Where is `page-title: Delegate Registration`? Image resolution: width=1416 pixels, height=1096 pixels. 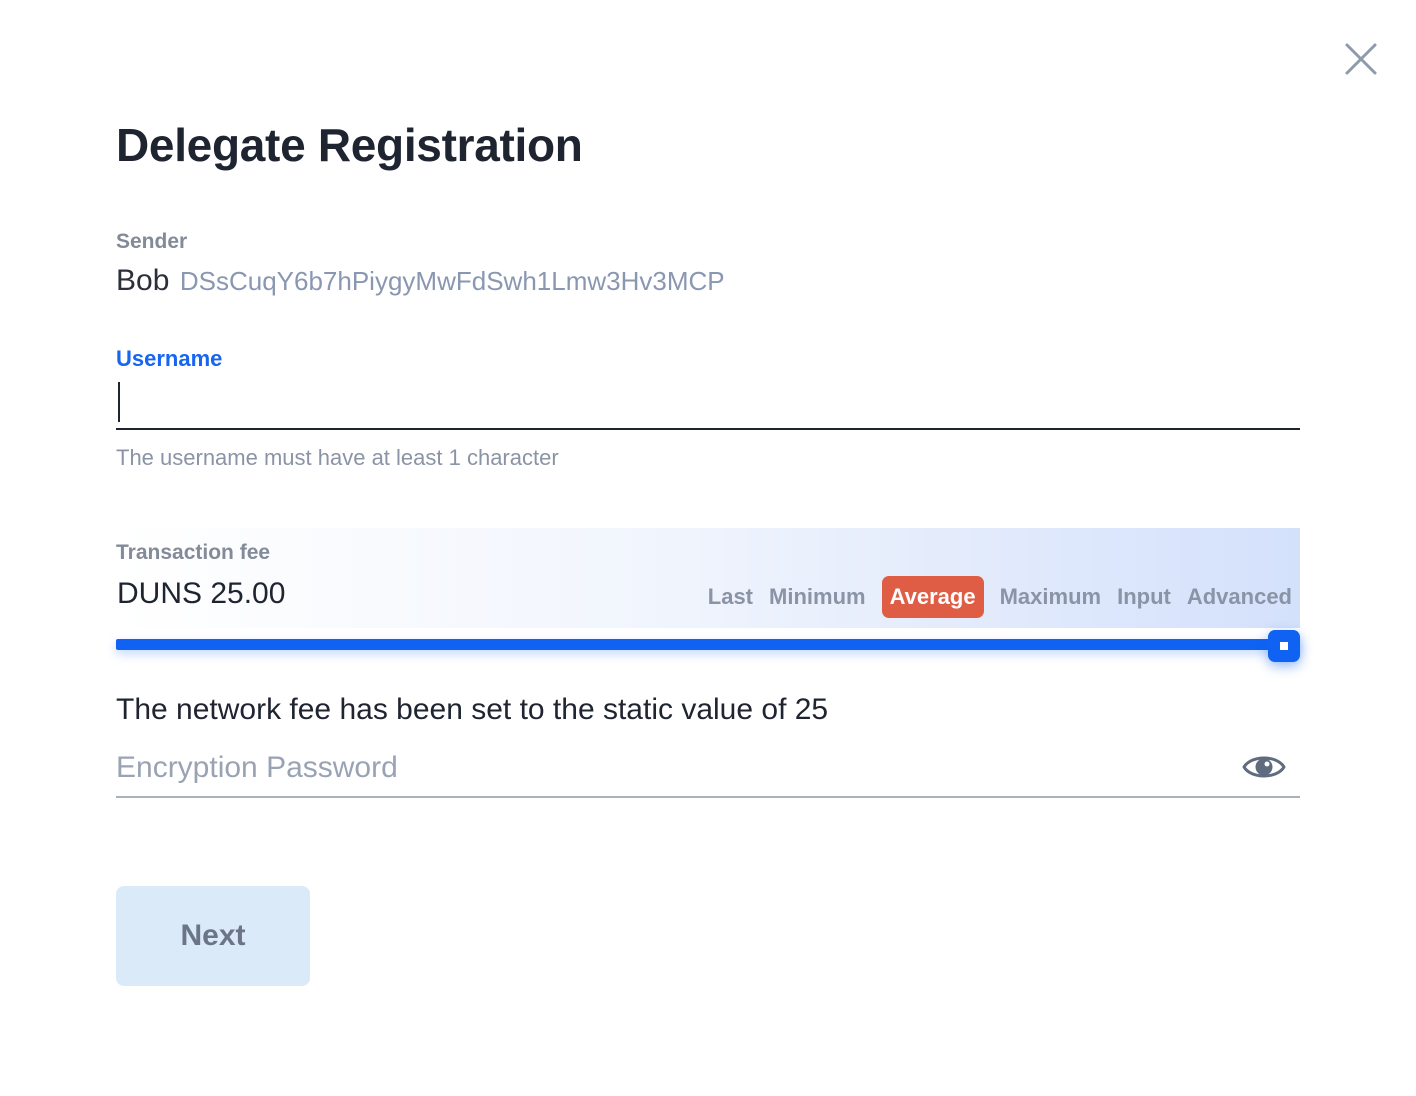 page-title: Delegate Registration is located at coordinates (349, 145).